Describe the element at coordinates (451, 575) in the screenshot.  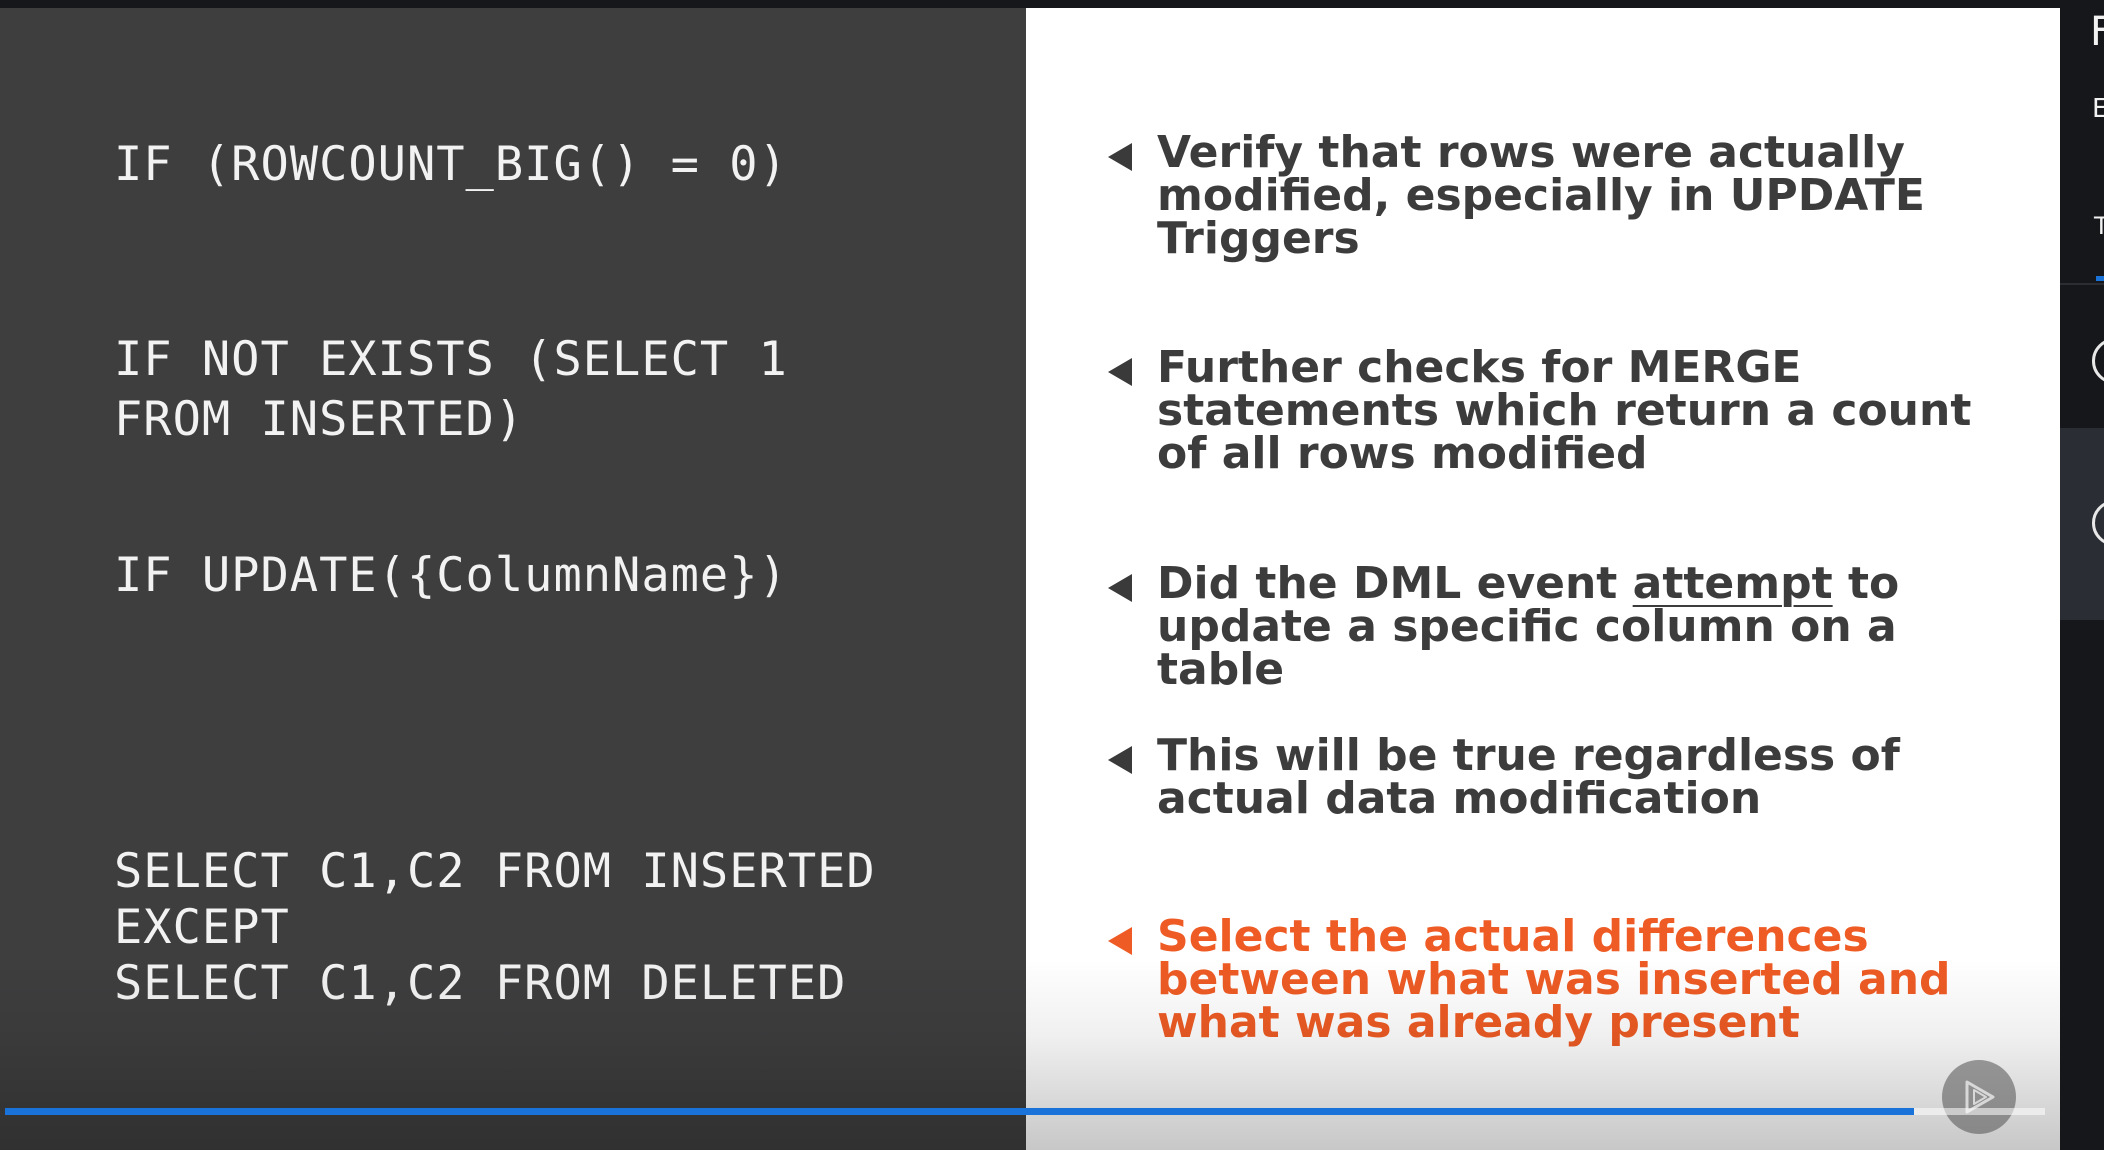
I see `code-line-update: IF UPDATE({ColumnName})` at that location.